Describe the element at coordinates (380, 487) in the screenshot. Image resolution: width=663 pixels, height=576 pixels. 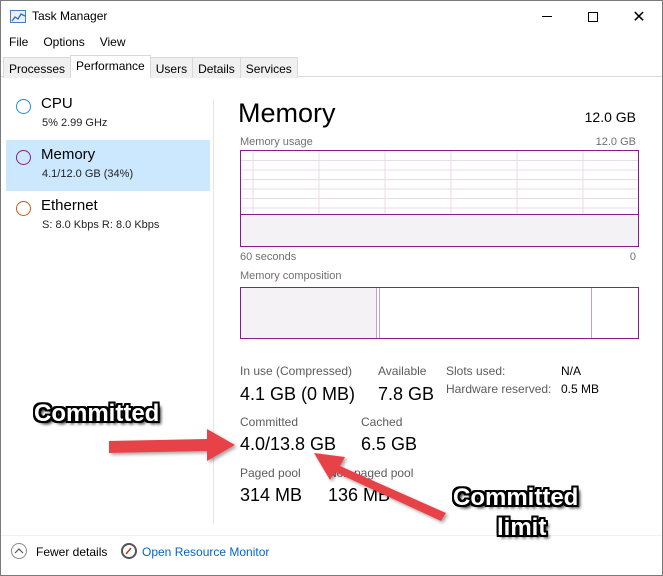
I see `committed-limit-arrow` at that location.